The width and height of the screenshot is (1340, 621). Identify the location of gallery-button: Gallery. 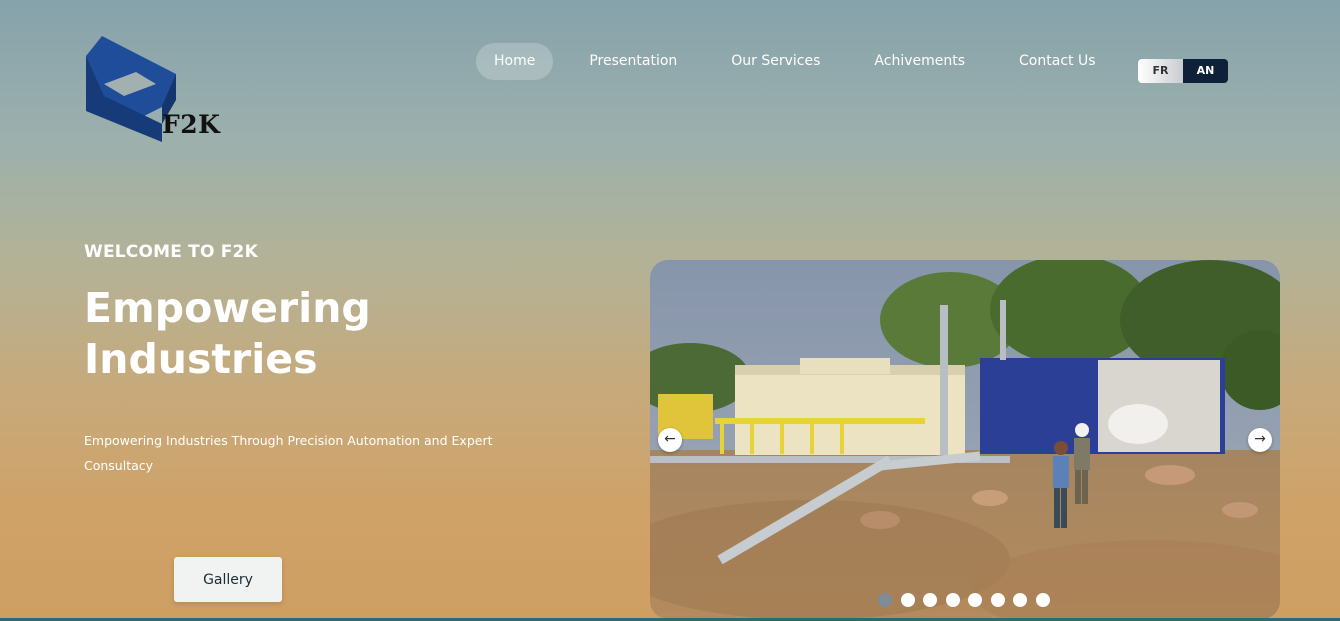
(228, 579).